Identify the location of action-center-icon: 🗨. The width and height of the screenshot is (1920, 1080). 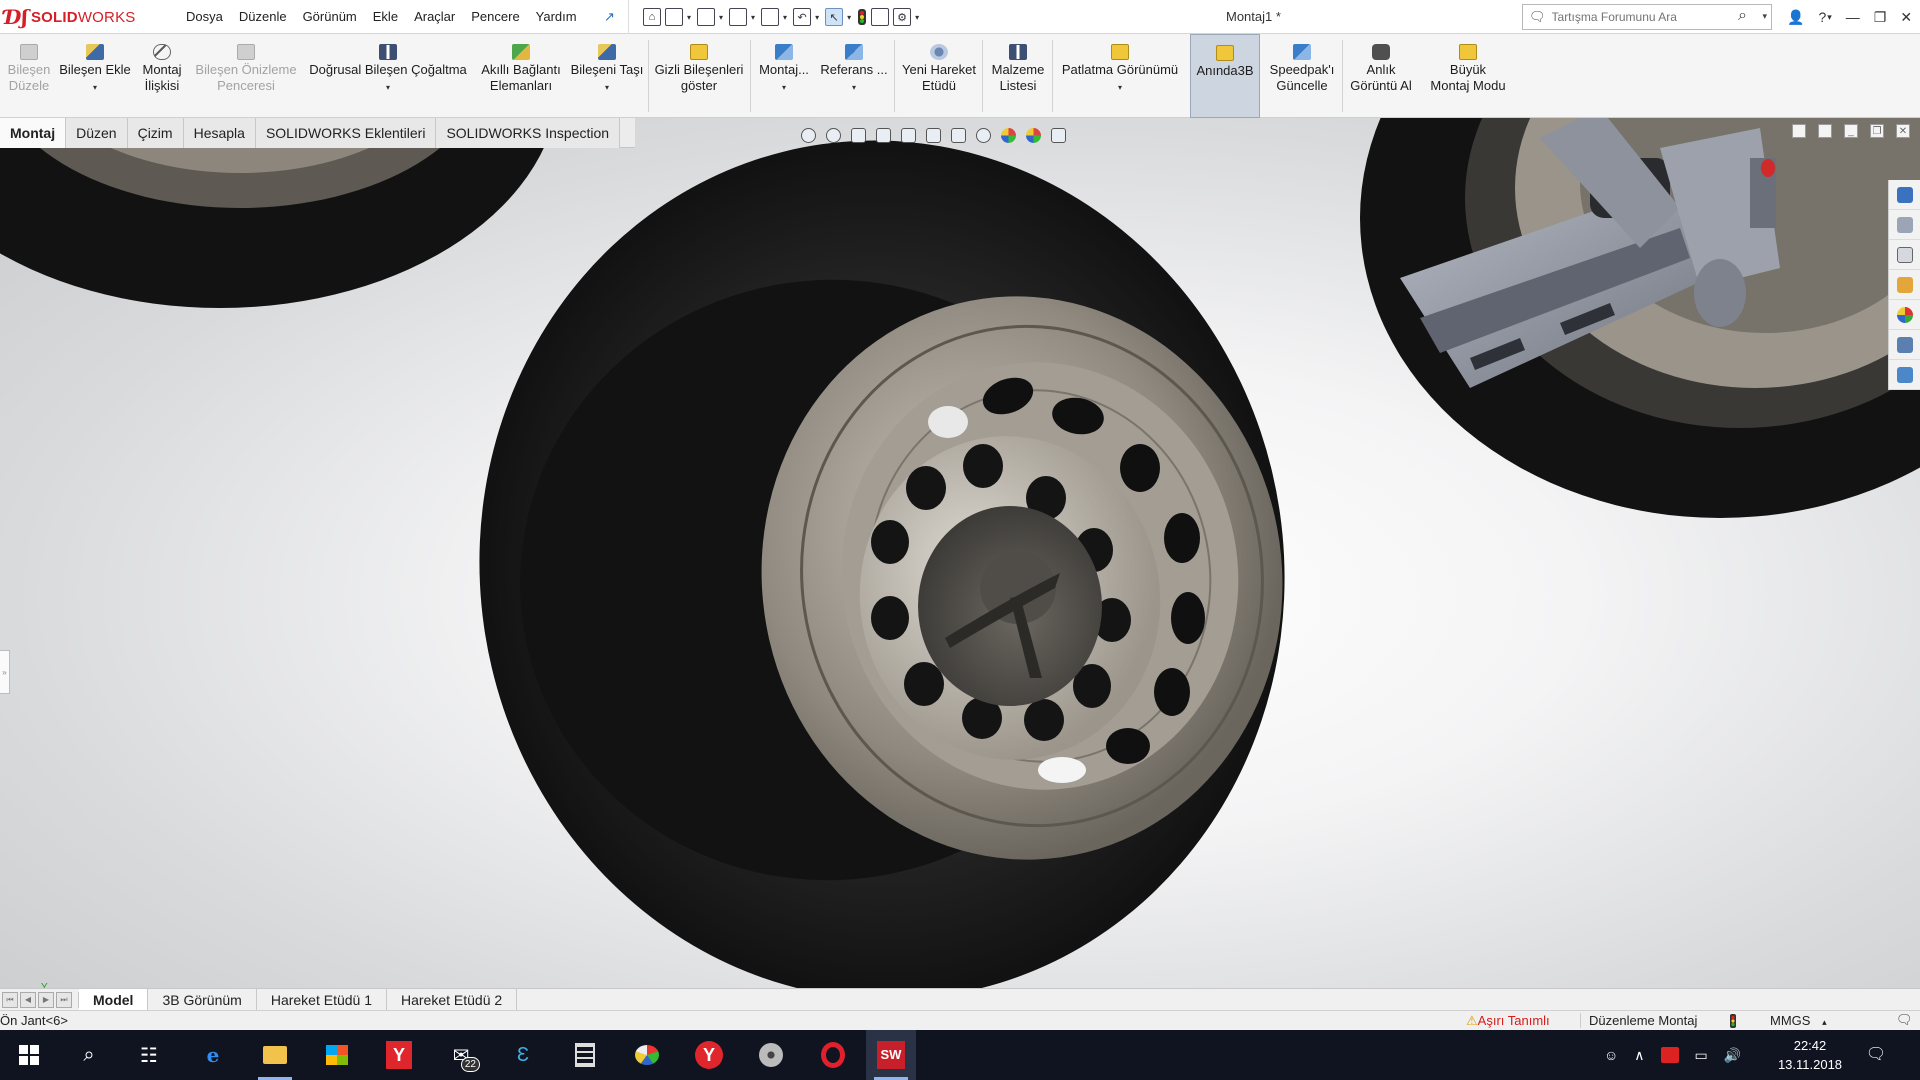
(1876, 1054).